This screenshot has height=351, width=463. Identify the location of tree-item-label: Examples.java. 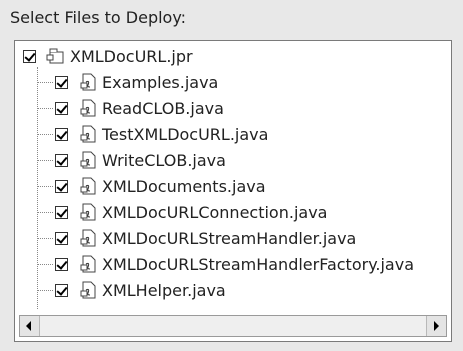
(160, 82).